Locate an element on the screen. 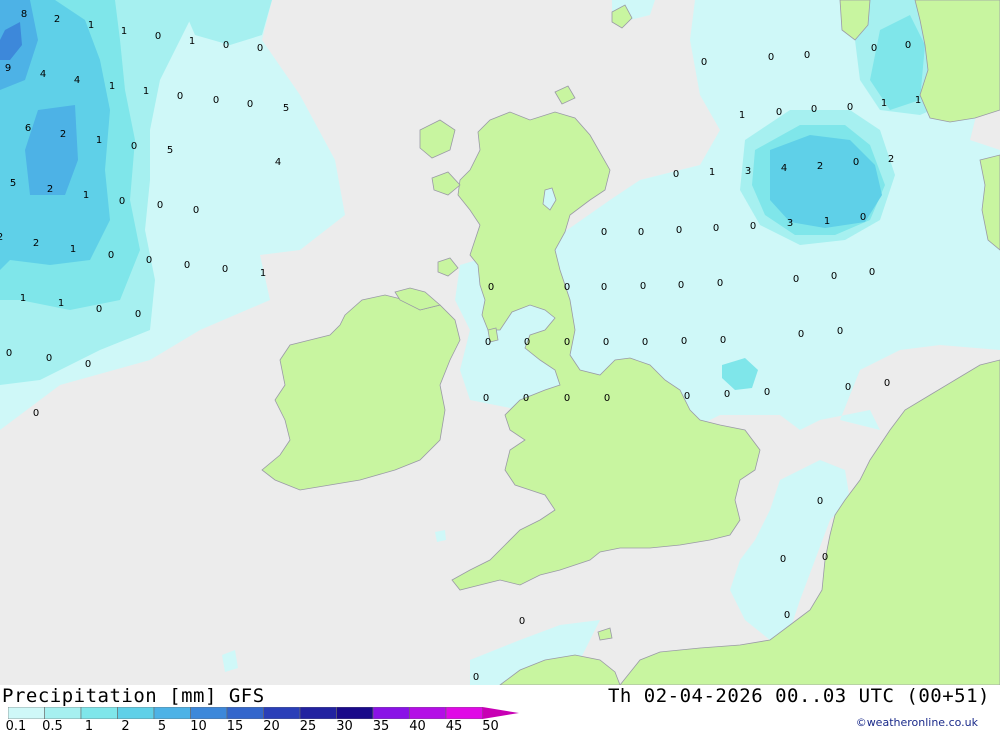 The width and height of the screenshot is (1000, 734). precip-value-label: 9 is located at coordinates (8, 68).